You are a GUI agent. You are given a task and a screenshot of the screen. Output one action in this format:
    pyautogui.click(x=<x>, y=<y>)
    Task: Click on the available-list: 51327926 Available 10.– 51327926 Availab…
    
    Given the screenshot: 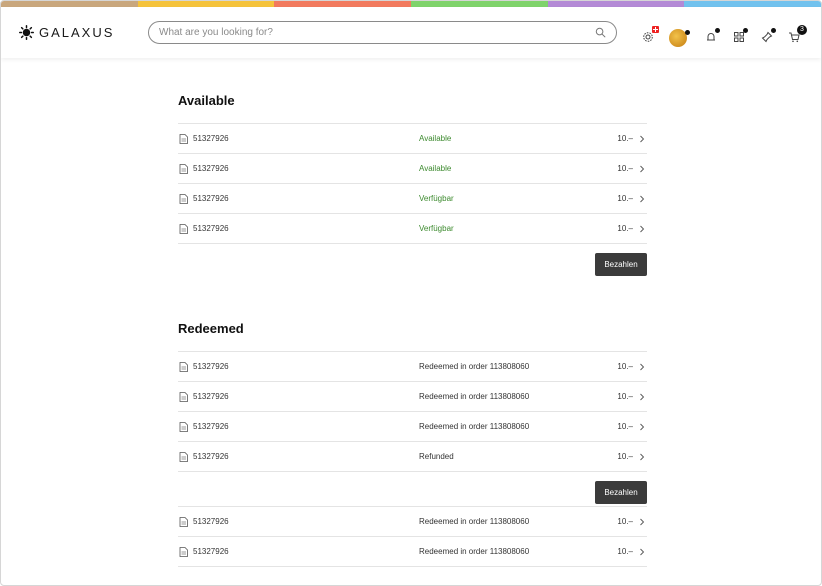 What is the action you would take?
    pyautogui.click(x=412, y=183)
    